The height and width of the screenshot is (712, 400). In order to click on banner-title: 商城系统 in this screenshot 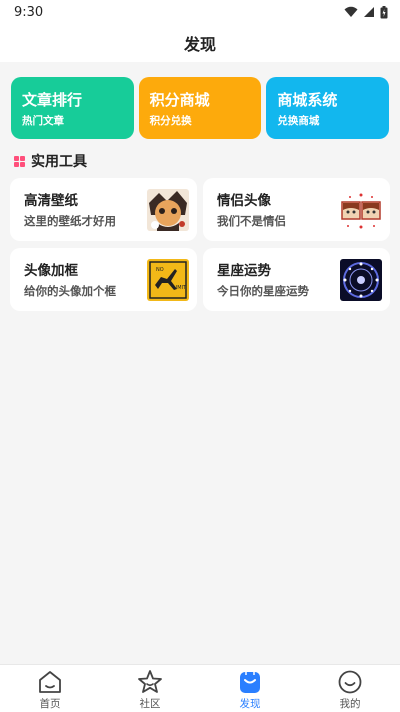, I will do `click(307, 100)`.